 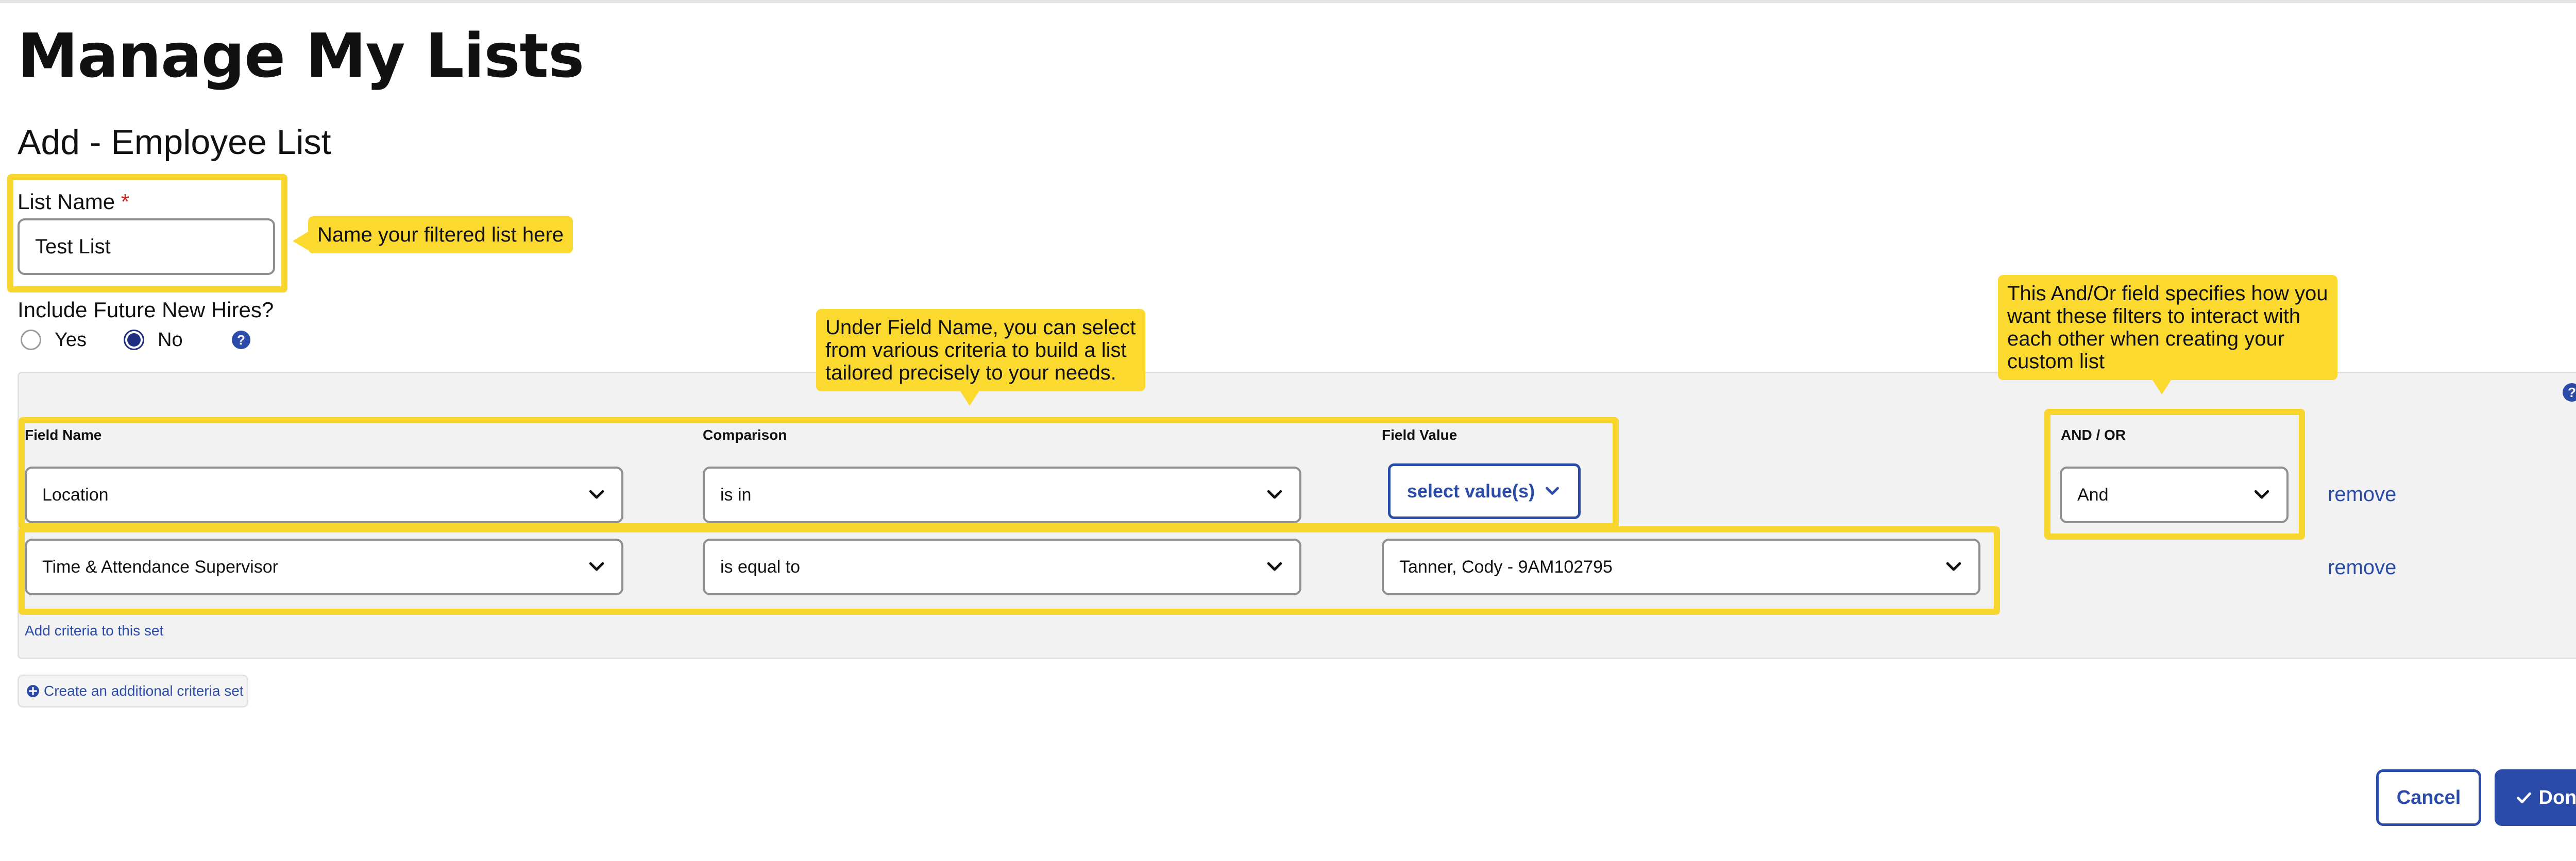 I want to click on radio-no-label: No, so click(x=170, y=340).